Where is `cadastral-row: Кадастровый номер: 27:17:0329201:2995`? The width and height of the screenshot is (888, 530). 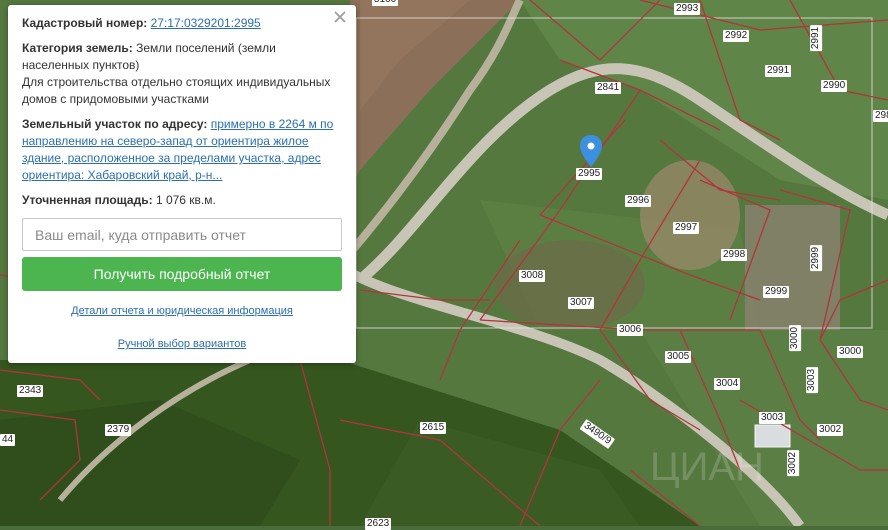 cadastral-row: Кадастровый номер: 27:17:0329201:2995 is located at coordinates (182, 23).